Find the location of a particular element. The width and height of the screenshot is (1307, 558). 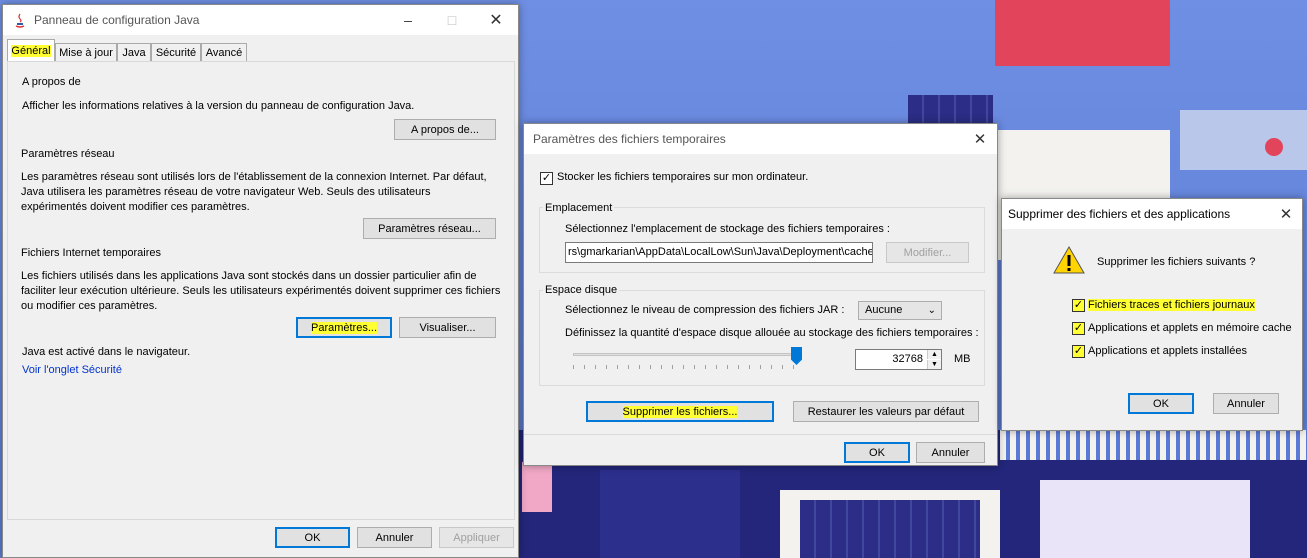

spinner-up-icon: ▲ is located at coordinates (934, 354).